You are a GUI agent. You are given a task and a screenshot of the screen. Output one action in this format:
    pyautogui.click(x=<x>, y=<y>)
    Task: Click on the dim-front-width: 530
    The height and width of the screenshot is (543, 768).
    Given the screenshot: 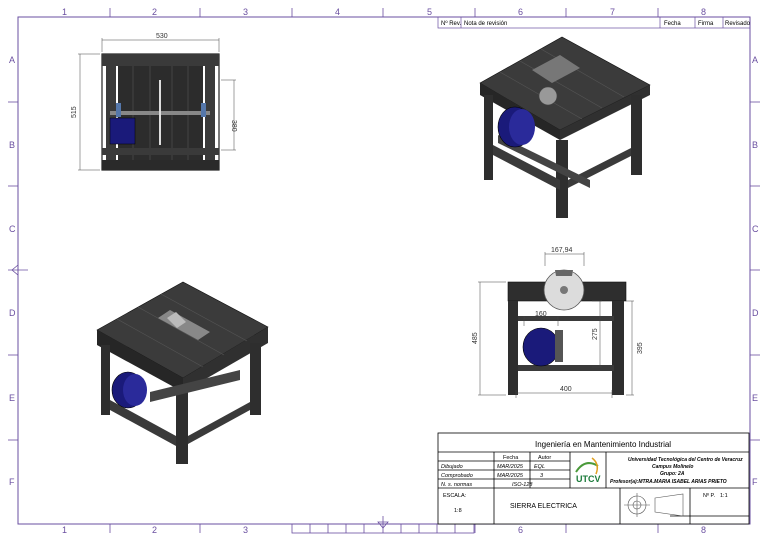 What is the action you would take?
    pyautogui.click(x=162, y=36)
    